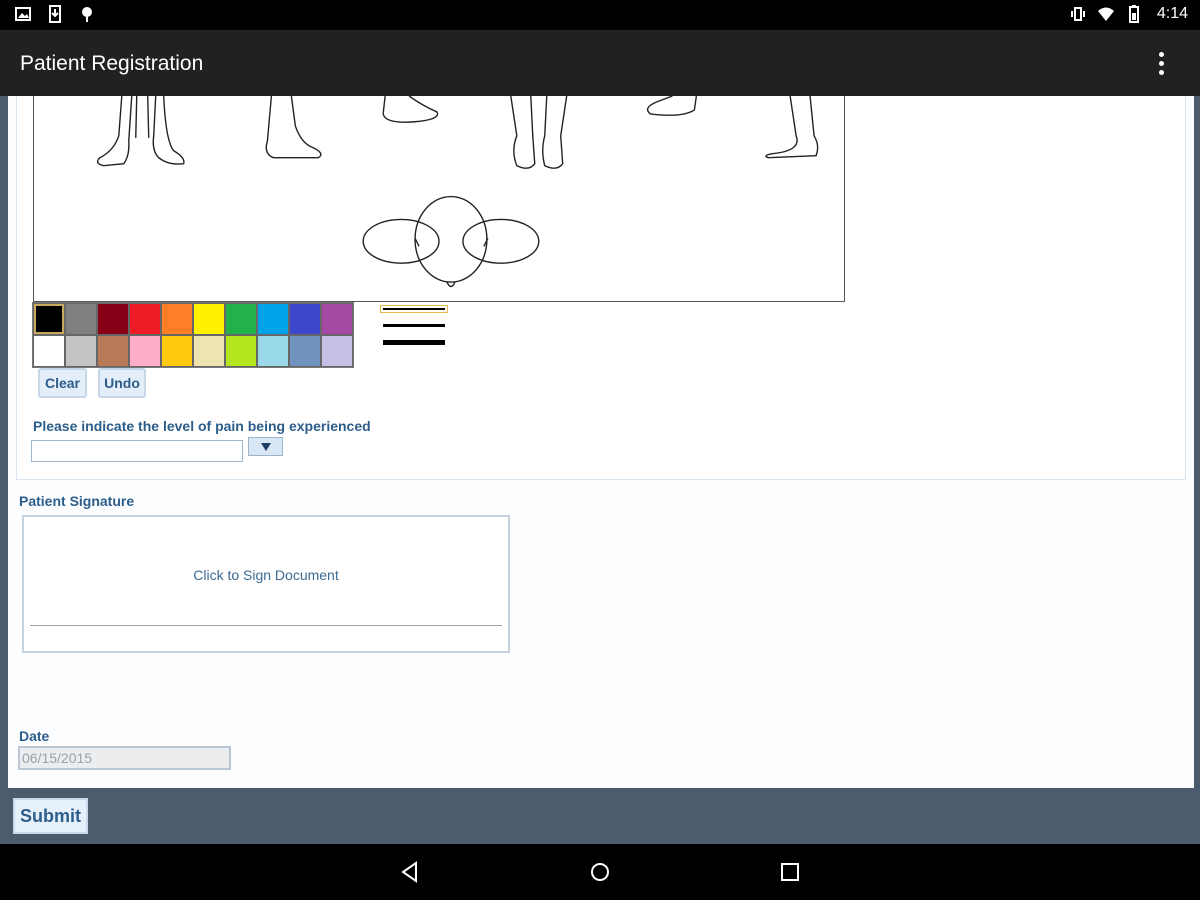 This screenshot has width=1200, height=900. Describe the element at coordinates (265, 446) in the screenshot. I see `chevron-down-icon` at that location.